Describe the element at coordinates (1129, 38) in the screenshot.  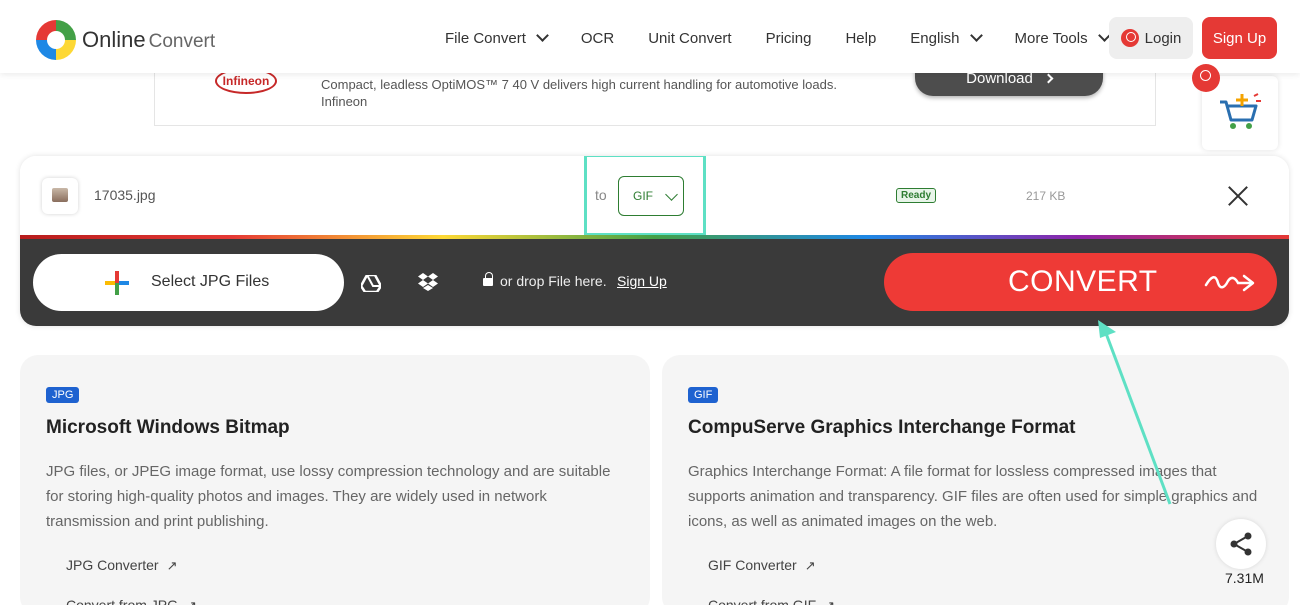
I see `user-icon` at that location.